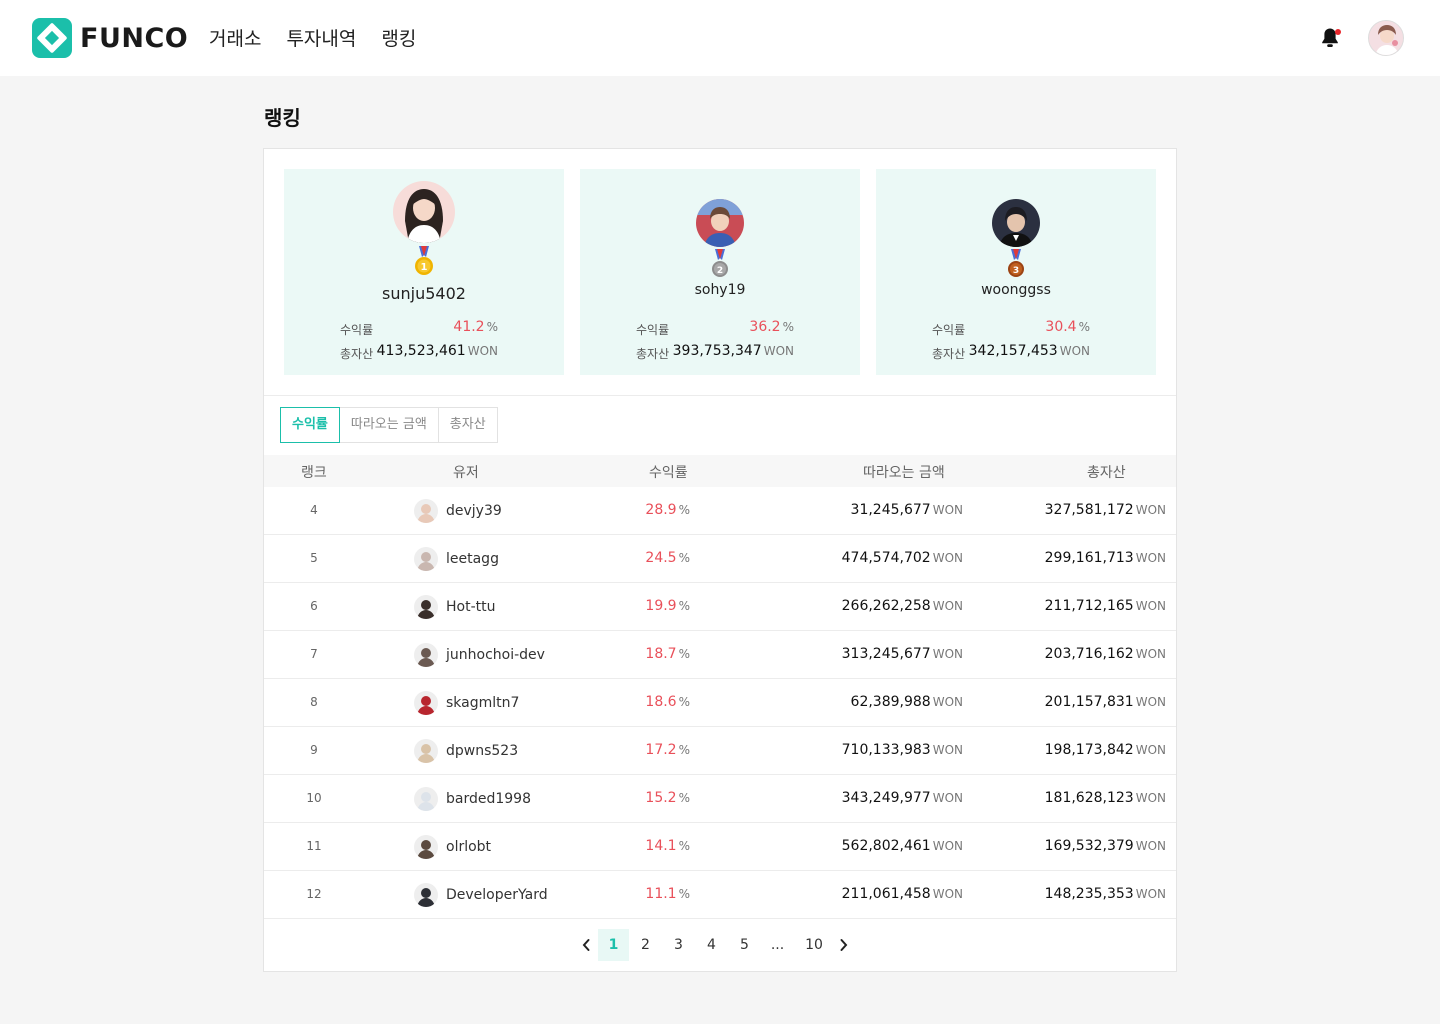 The image size is (1440, 1024). Describe the element at coordinates (667, 894) in the screenshot. I see `row-yield: 11.1%` at that location.